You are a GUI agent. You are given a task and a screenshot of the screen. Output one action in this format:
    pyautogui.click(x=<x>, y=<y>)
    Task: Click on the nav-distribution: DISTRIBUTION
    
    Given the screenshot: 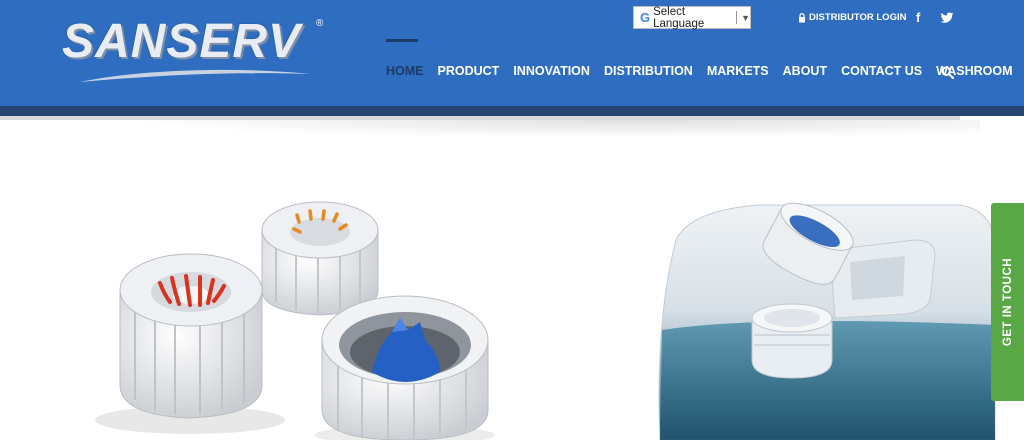 What is the action you would take?
    pyautogui.click(x=648, y=71)
    